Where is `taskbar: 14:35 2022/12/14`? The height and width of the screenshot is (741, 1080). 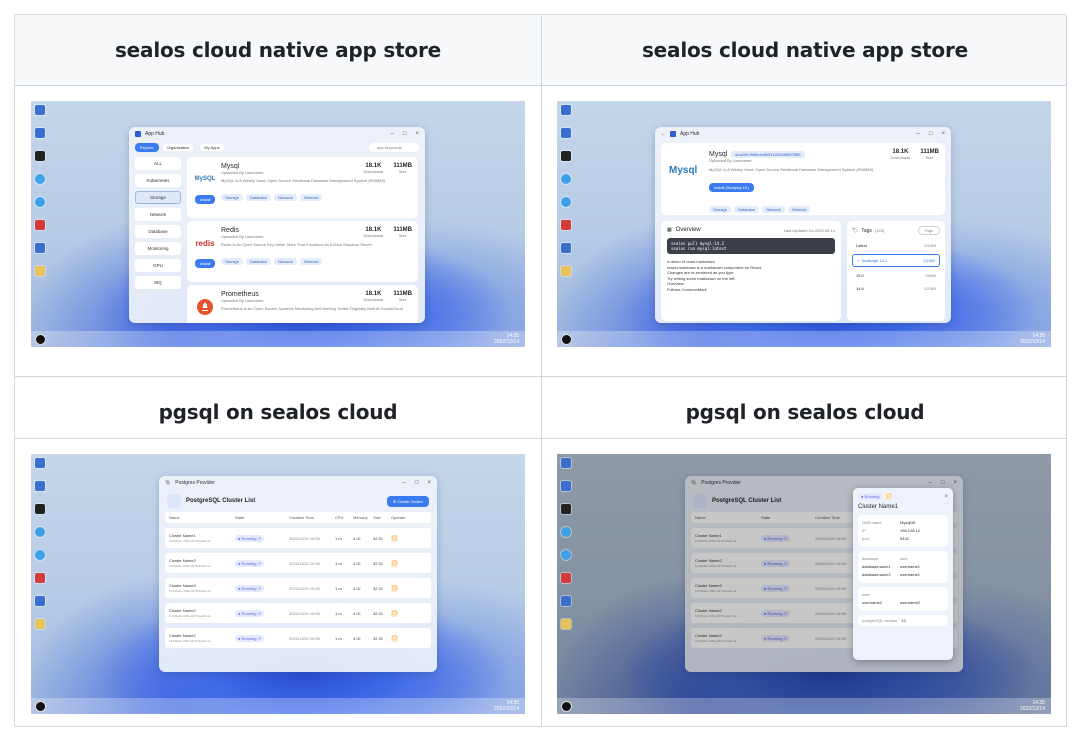
taskbar: 14:35 2022/12/14 is located at coordinates (278, 706).